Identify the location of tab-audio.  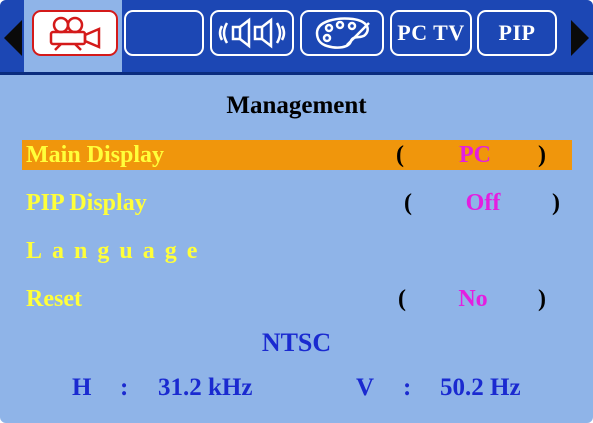
(252, 33).